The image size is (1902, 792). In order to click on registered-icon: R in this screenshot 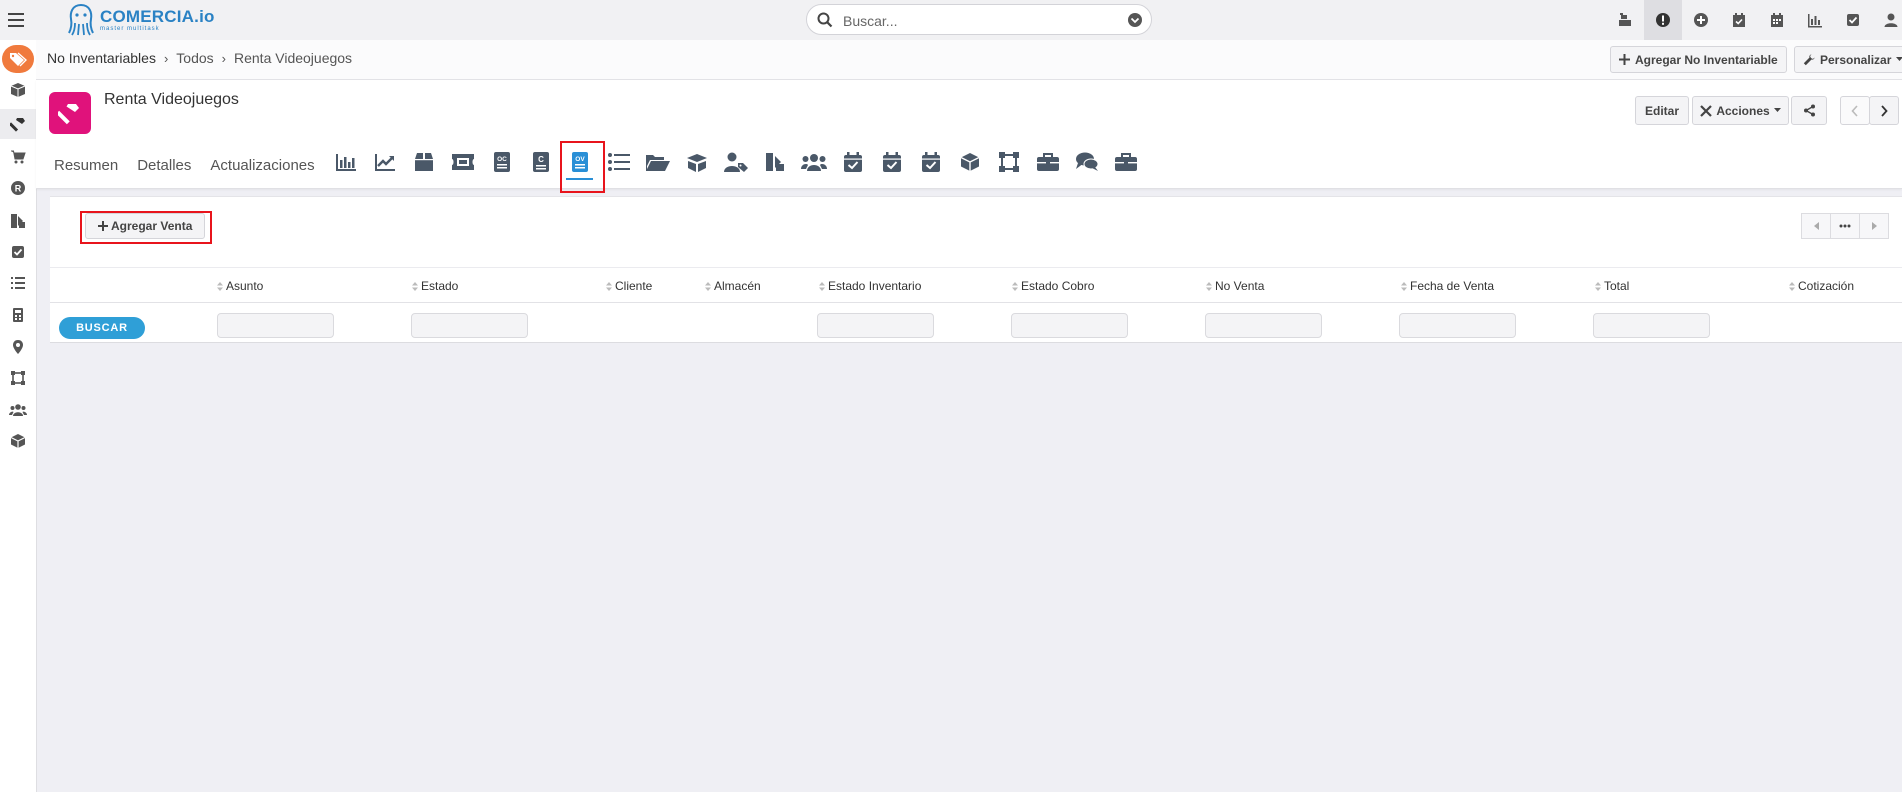, I will do `click(18, 188)`.